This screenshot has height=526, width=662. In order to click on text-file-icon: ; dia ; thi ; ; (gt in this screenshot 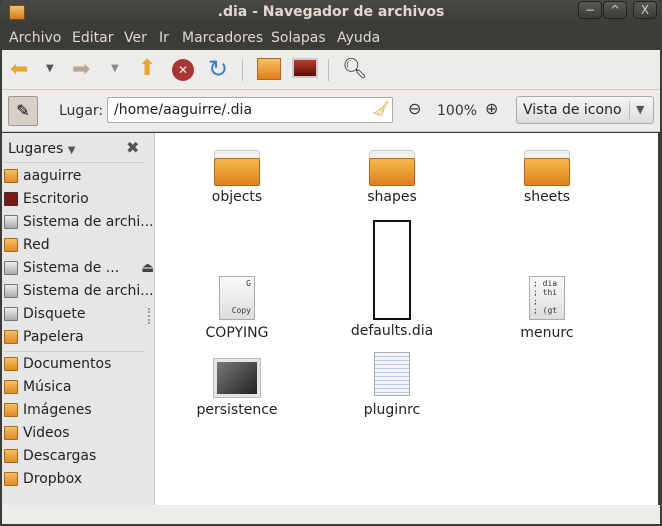, I will do `click(547, 298)`.